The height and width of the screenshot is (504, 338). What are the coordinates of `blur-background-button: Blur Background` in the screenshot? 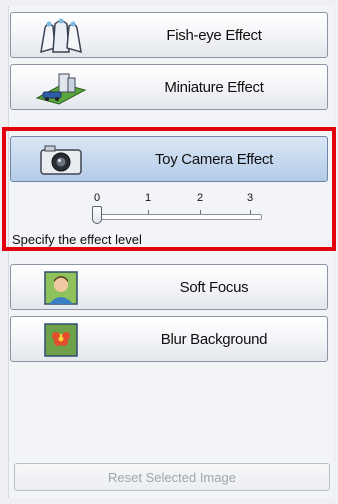 It's located at (169, 339).